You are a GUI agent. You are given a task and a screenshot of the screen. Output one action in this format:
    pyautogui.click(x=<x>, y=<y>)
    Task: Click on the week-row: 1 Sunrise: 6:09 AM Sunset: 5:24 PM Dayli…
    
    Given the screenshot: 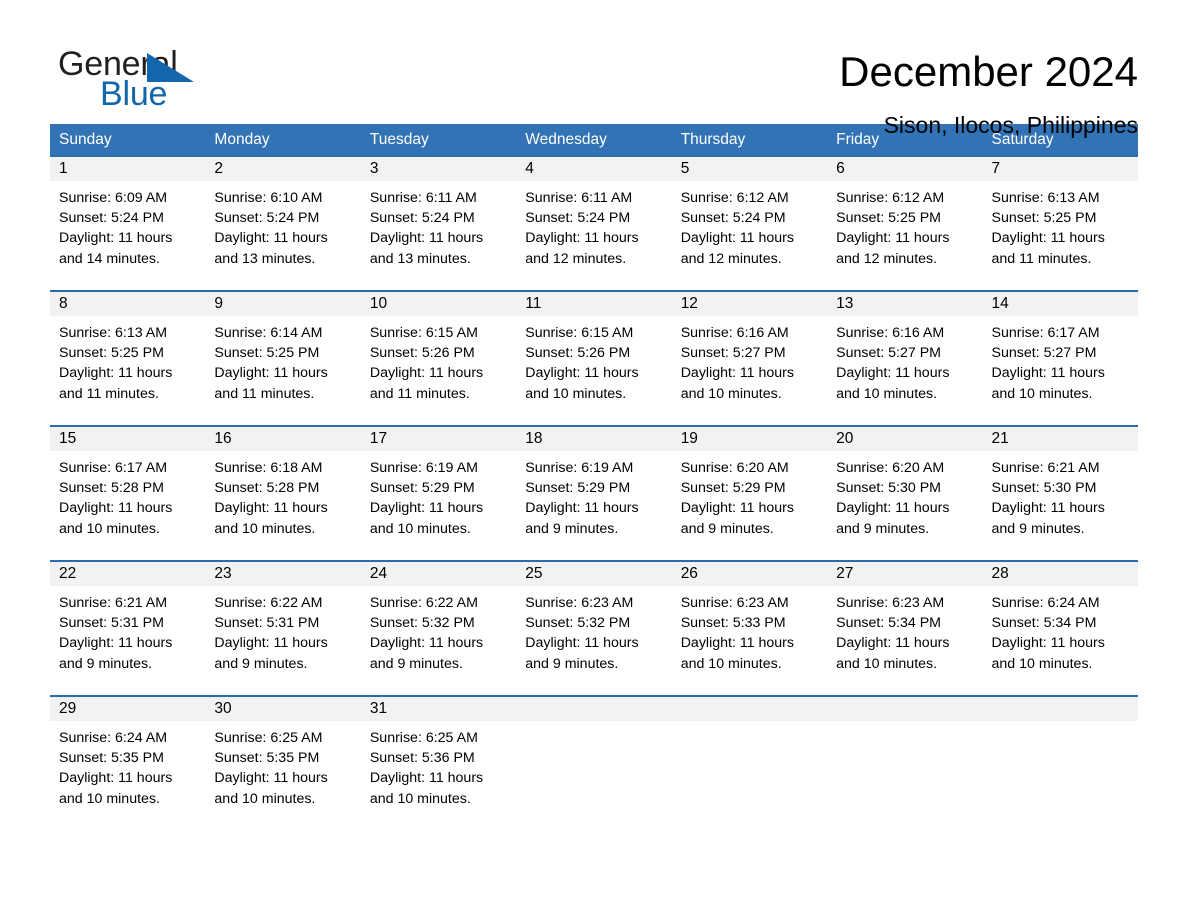 What is the action you would take?
    pyautogui.click(x=594, y=222)
    